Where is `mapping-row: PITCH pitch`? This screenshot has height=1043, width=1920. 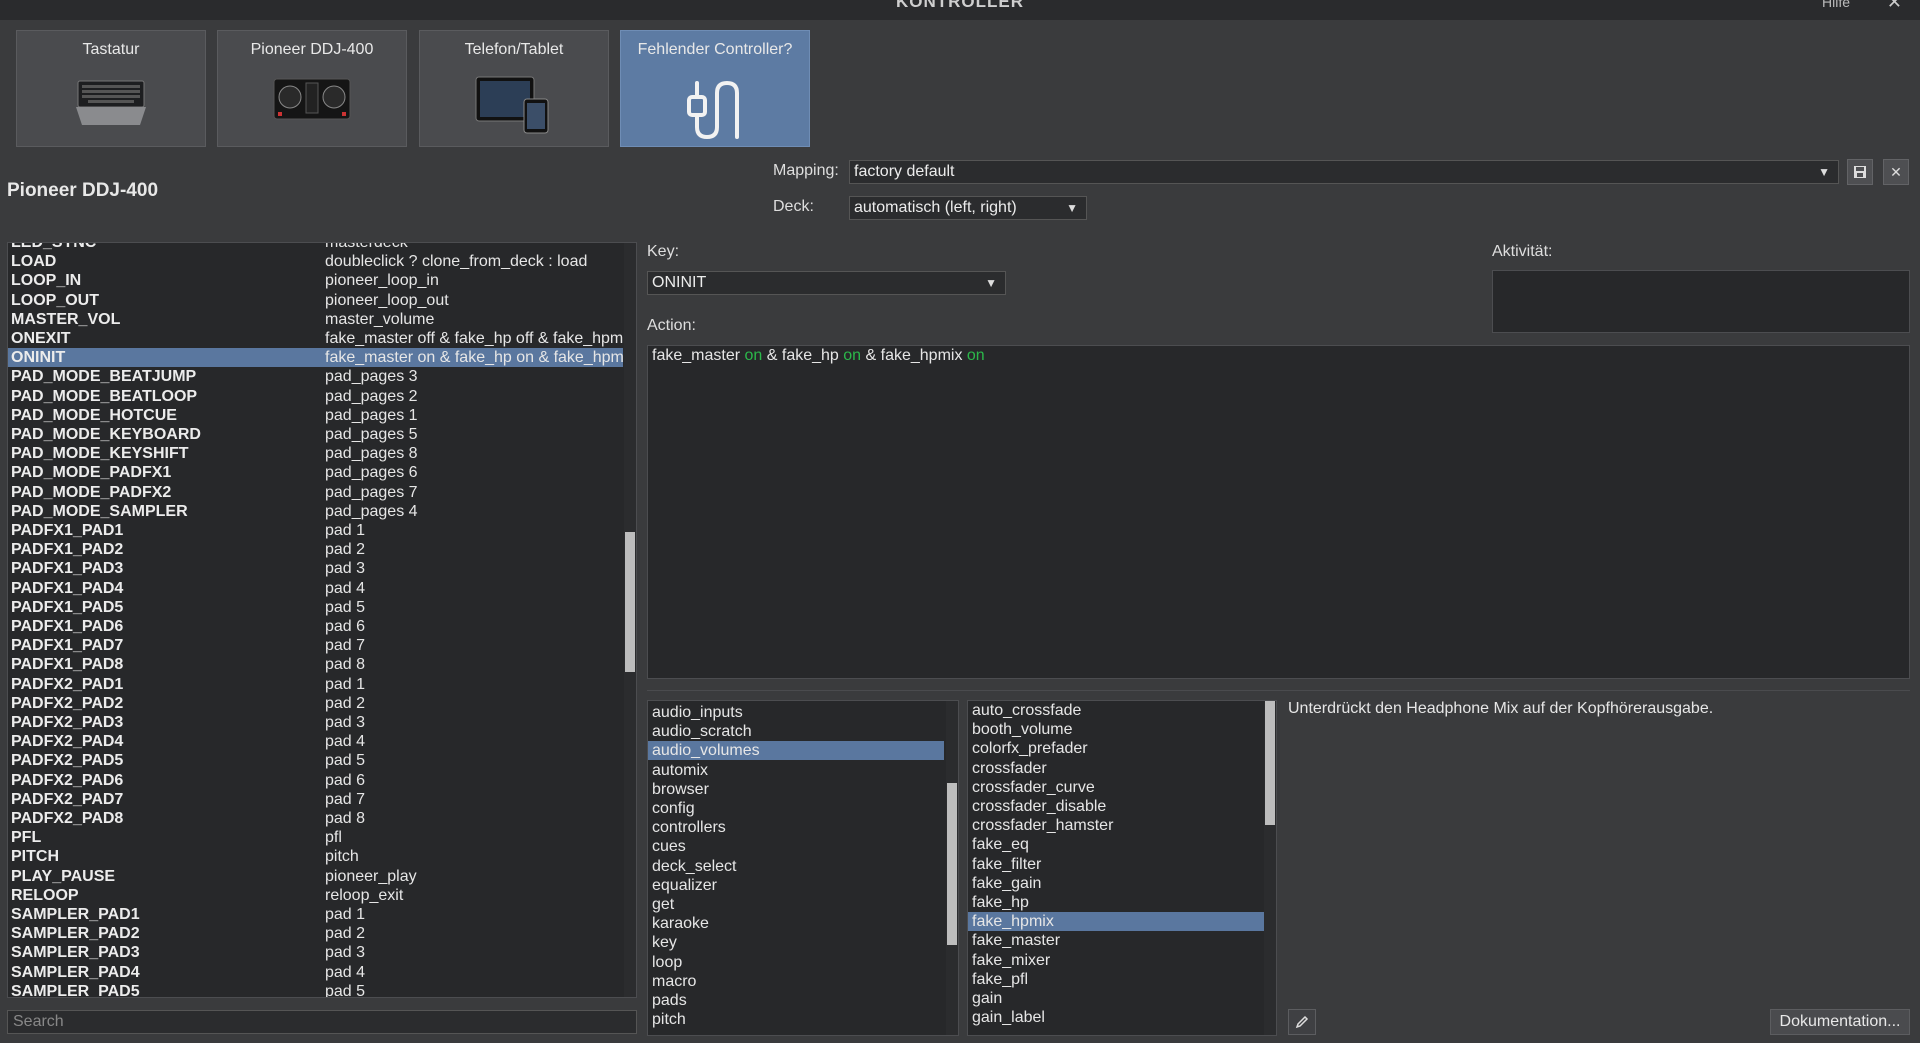
mapping-row: PITCH pitch is located at coordinates (315, 856).